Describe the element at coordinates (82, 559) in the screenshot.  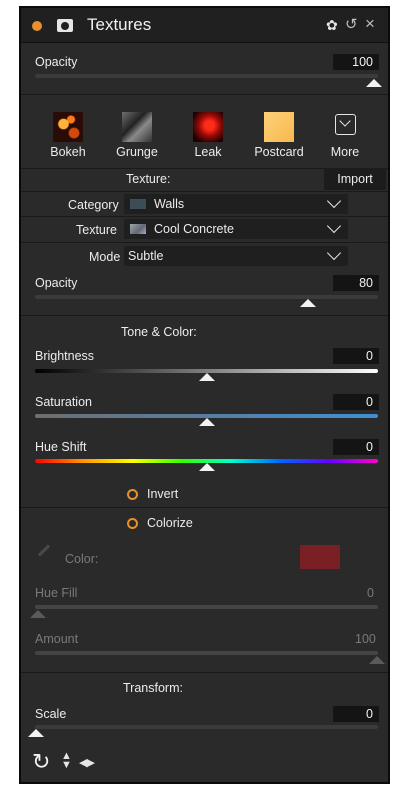
I see `color-label: Color:` at that location.